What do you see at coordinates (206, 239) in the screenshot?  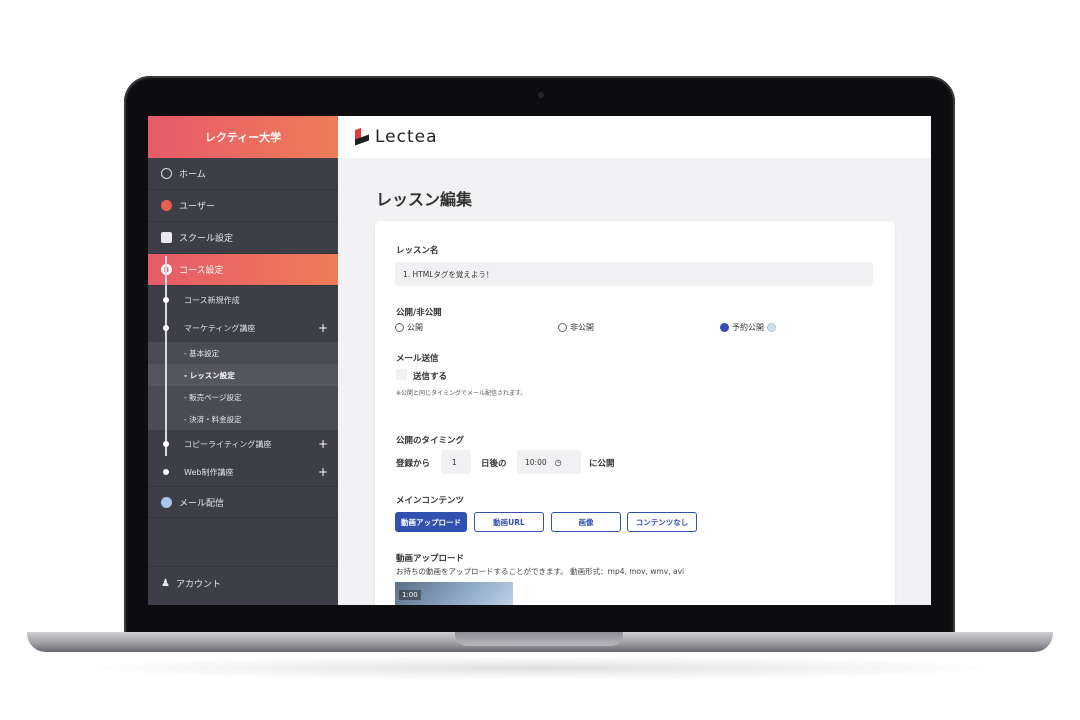 I see `sidebar-item-label: スクール設定` at bounding box center [206, 239].